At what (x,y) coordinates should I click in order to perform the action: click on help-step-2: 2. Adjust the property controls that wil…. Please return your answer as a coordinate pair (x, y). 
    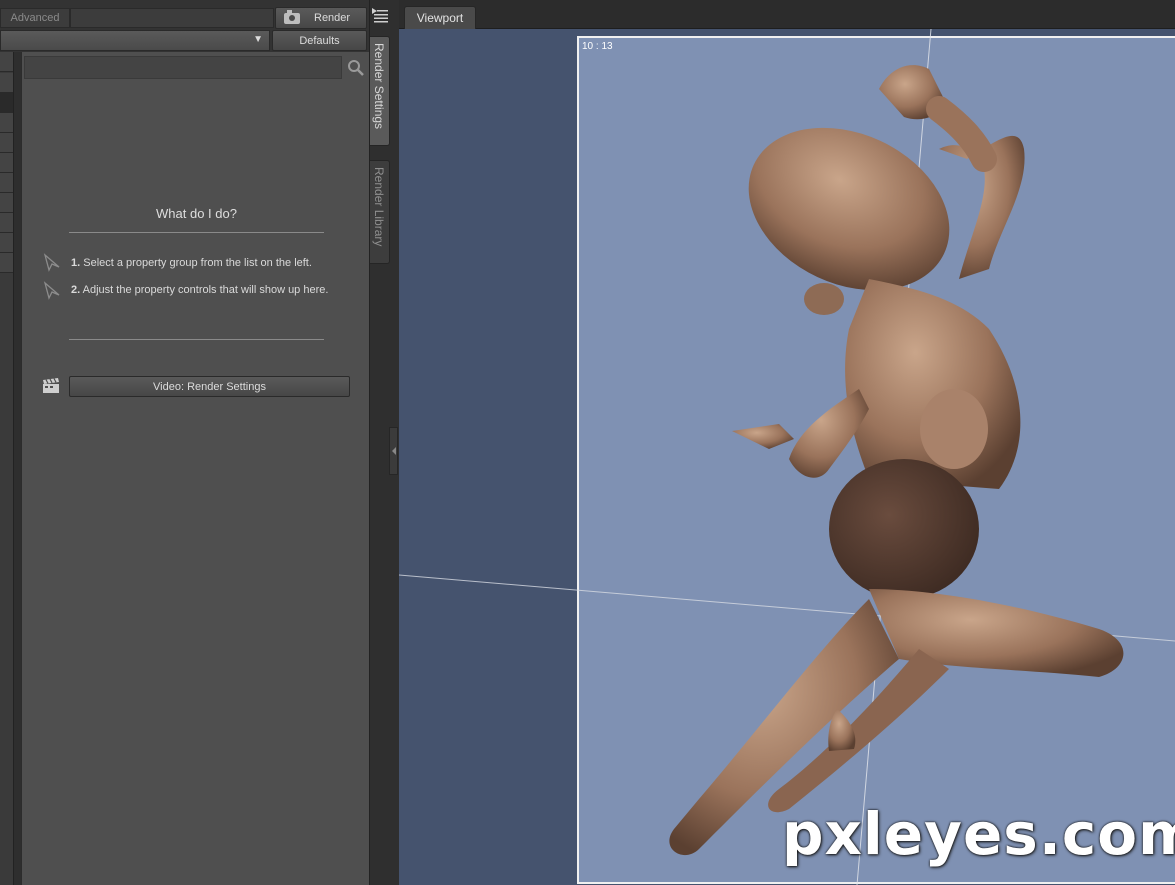
    Looking at the image, I should click on (202, 290).